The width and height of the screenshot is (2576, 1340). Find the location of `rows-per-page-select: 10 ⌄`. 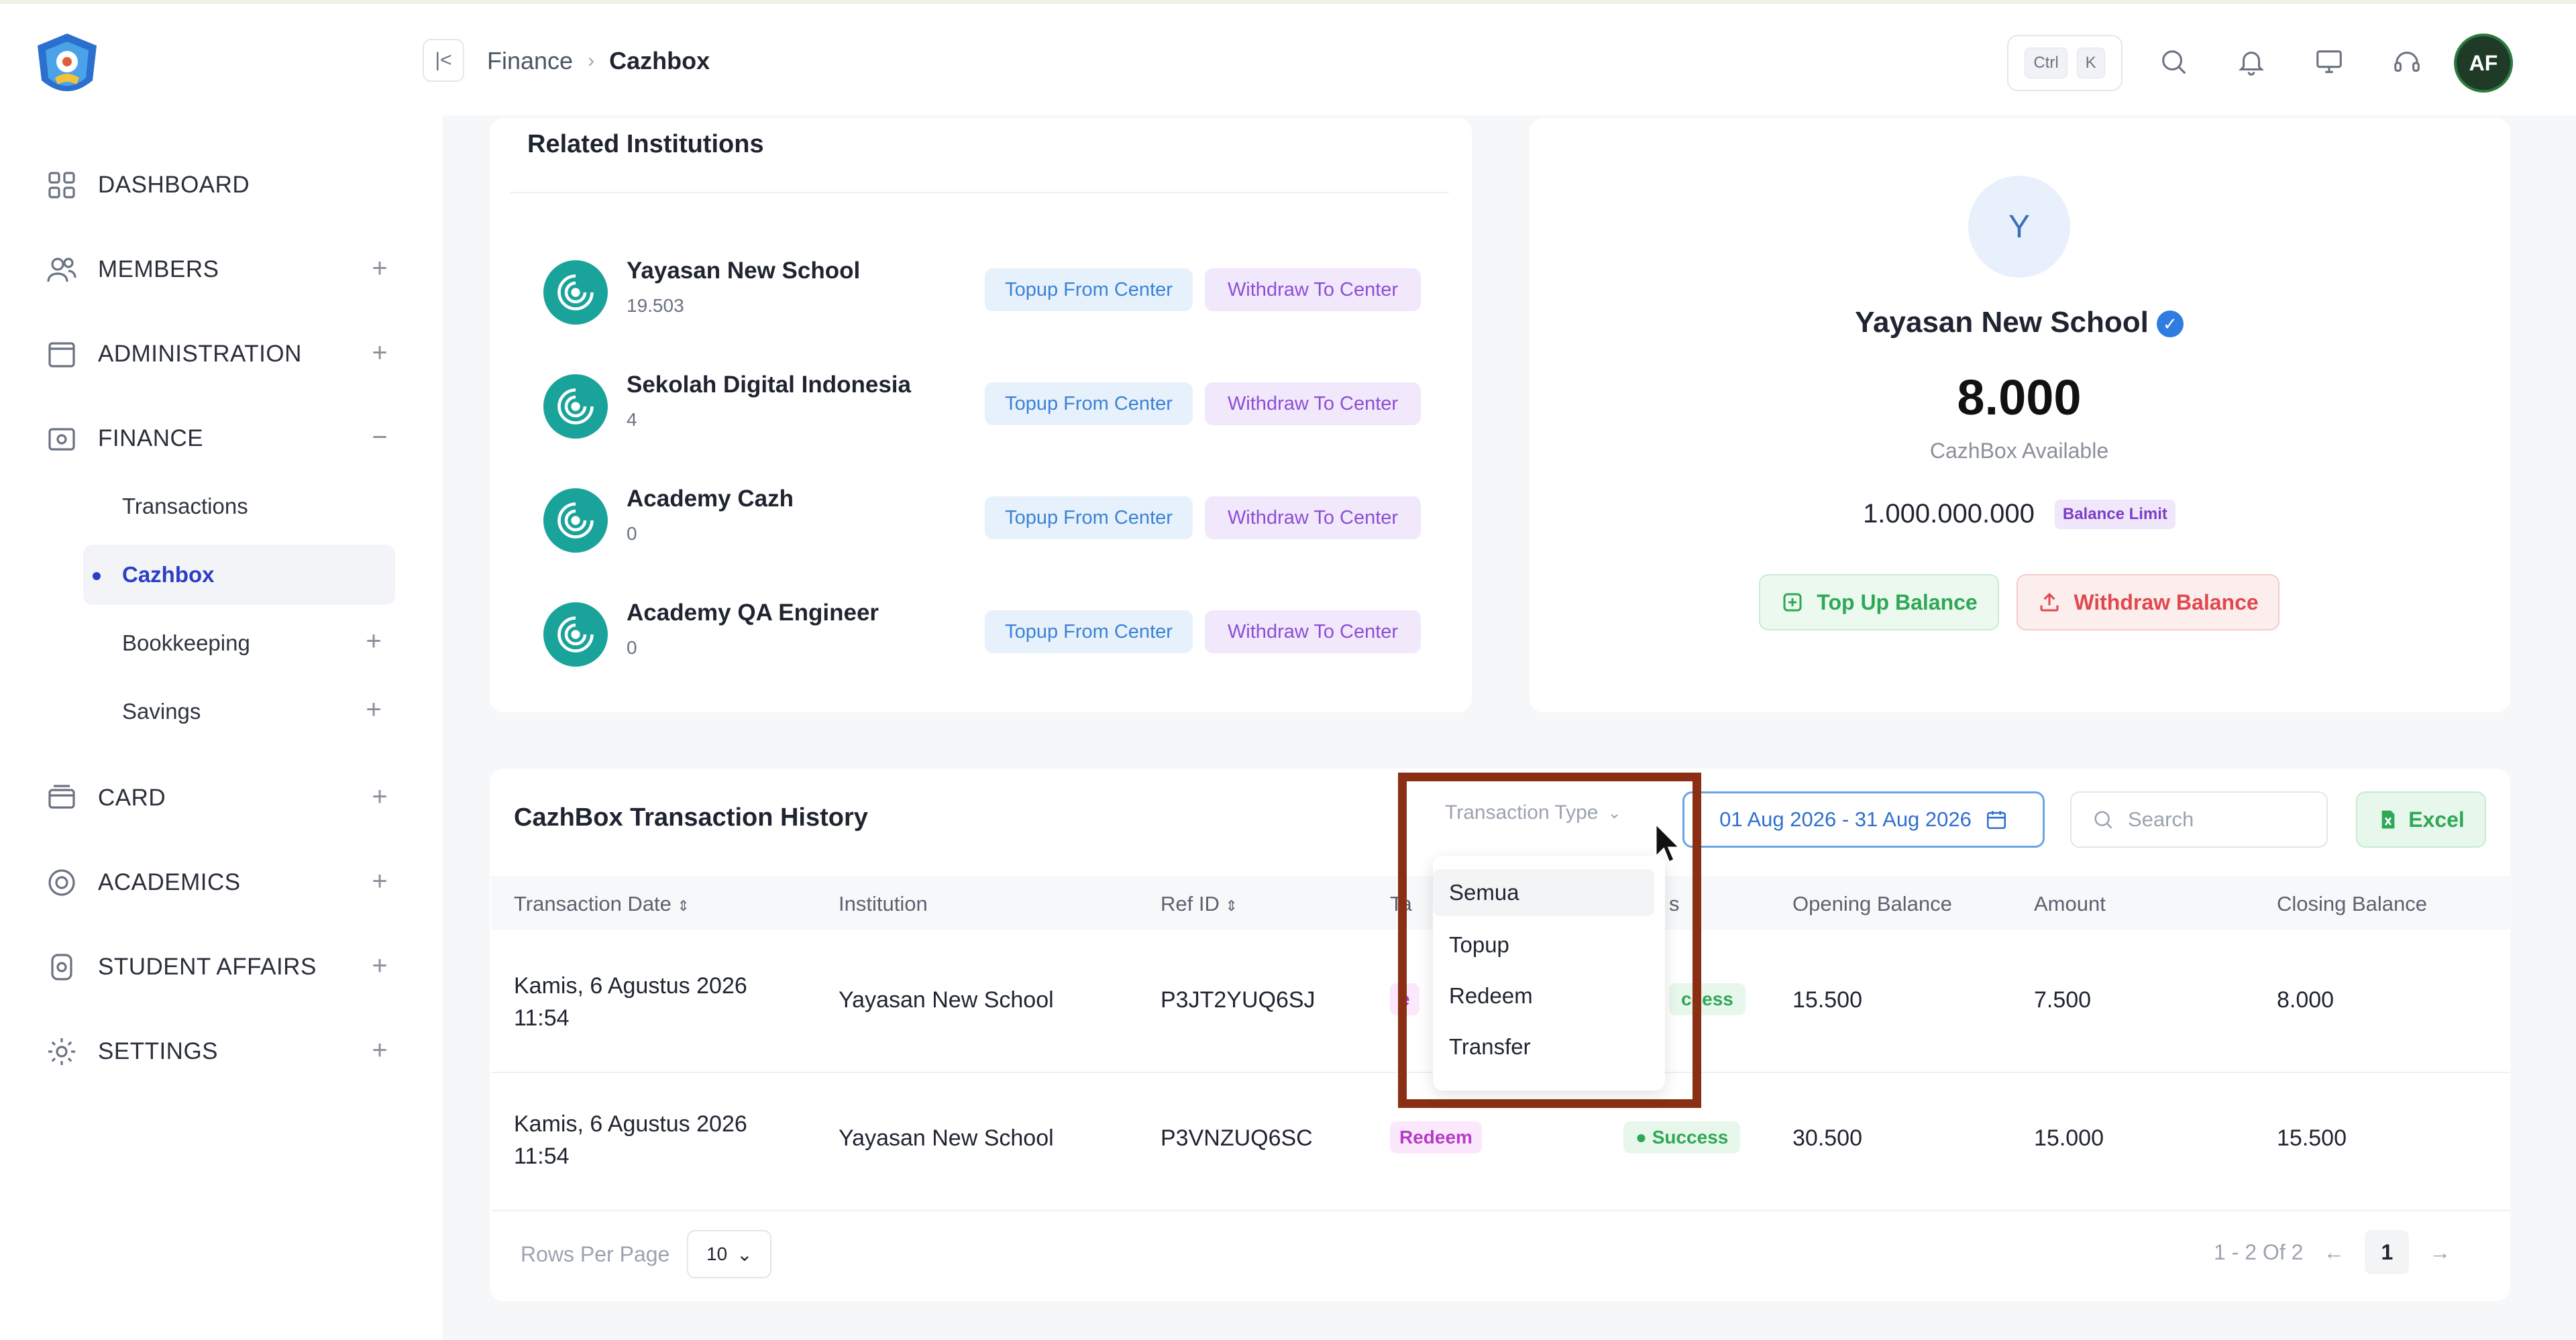

rows-per-page-select: 10 ⌄ is located at coordinates (729, 1254).